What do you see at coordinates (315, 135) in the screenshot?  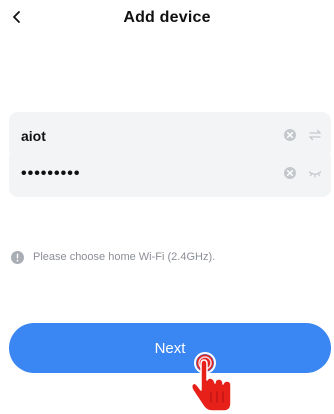 I see `swap-arrows-icon` at bounding box center [315, 135].